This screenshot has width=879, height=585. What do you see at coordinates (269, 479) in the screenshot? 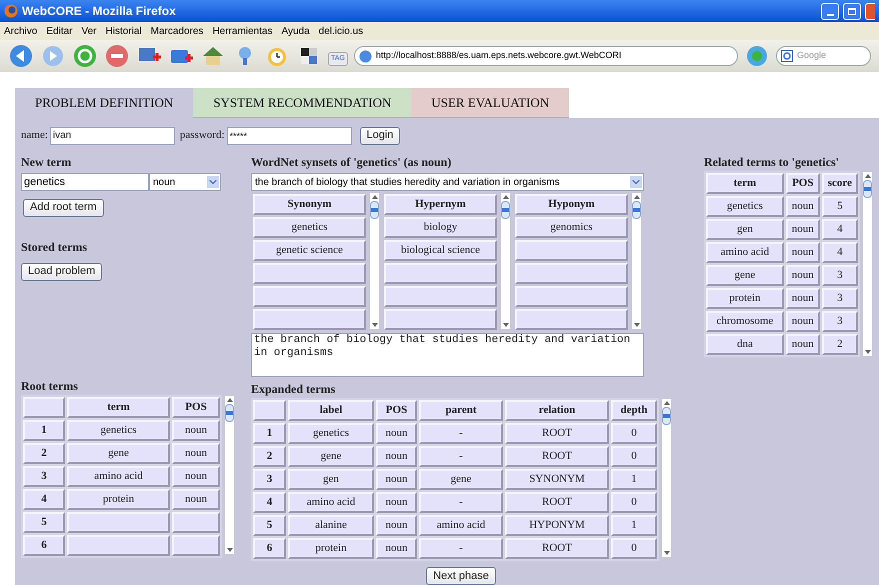
I see `row-number: 3` at bounding box center [269, 479].